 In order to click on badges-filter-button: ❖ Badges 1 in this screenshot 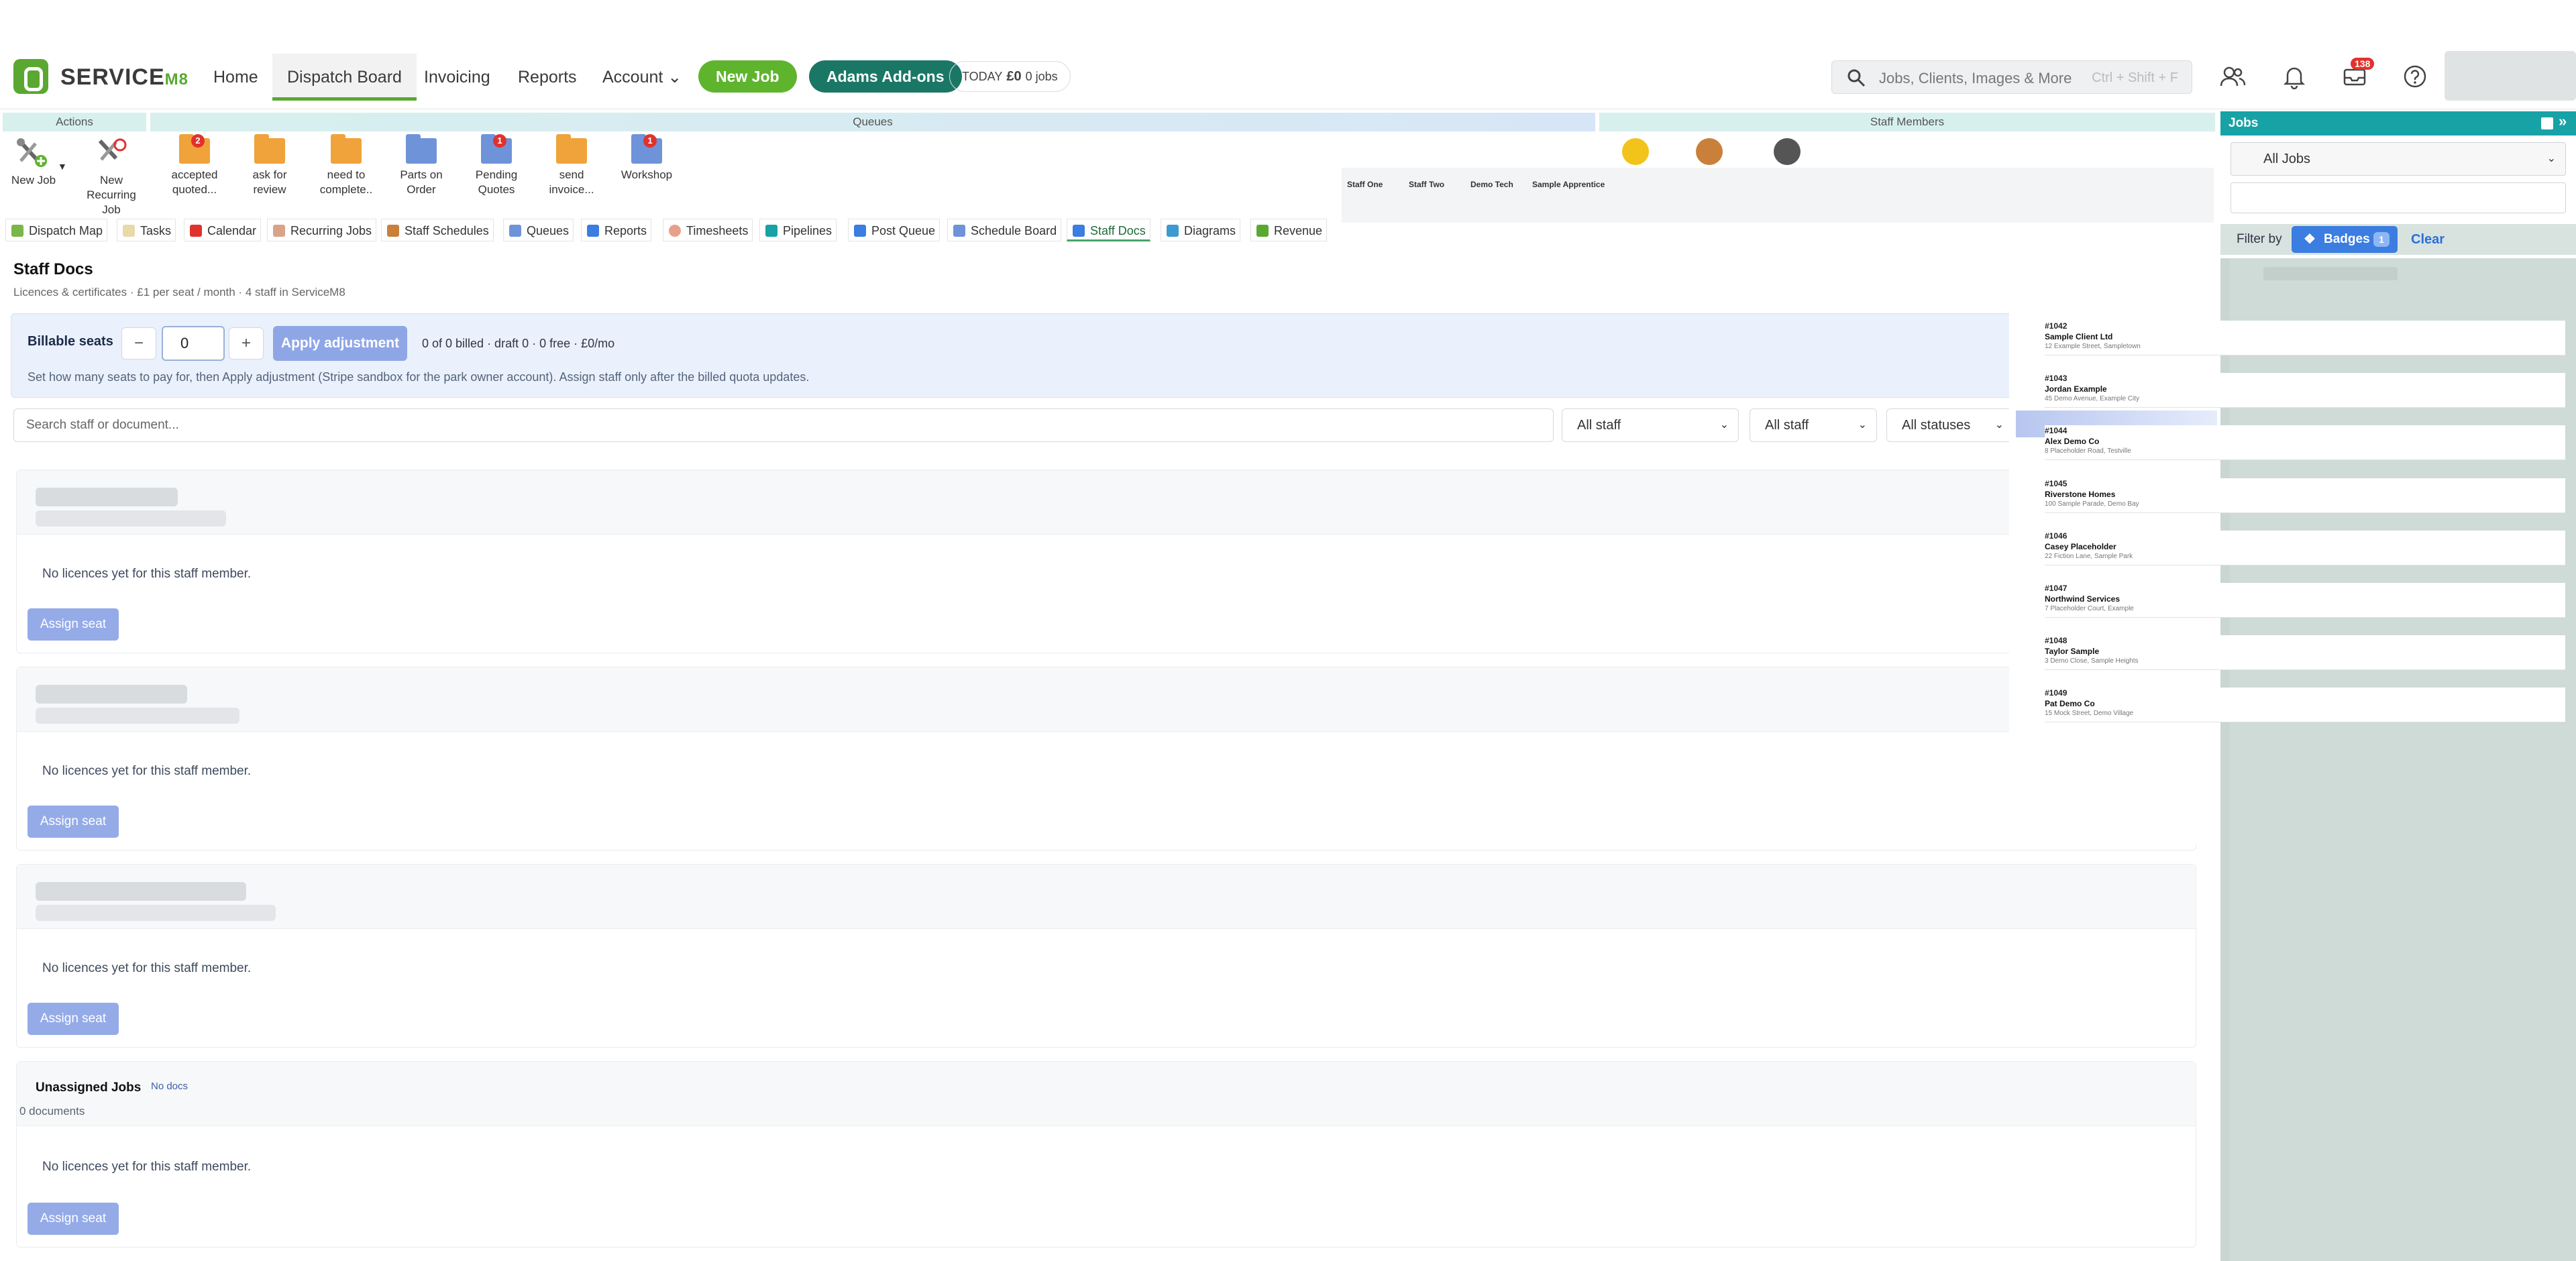, I will do `click(2345, 239)`.